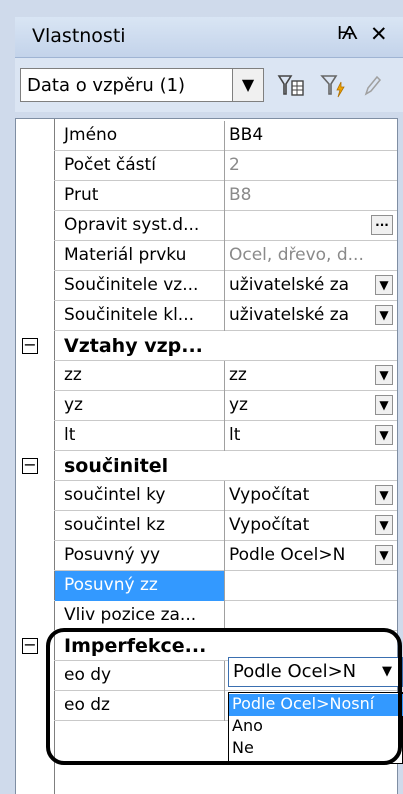  What do you see at coordinates (110, 165) in the screenshot?
I see `property-name: Počet částí` at bounding box center [110, 165].